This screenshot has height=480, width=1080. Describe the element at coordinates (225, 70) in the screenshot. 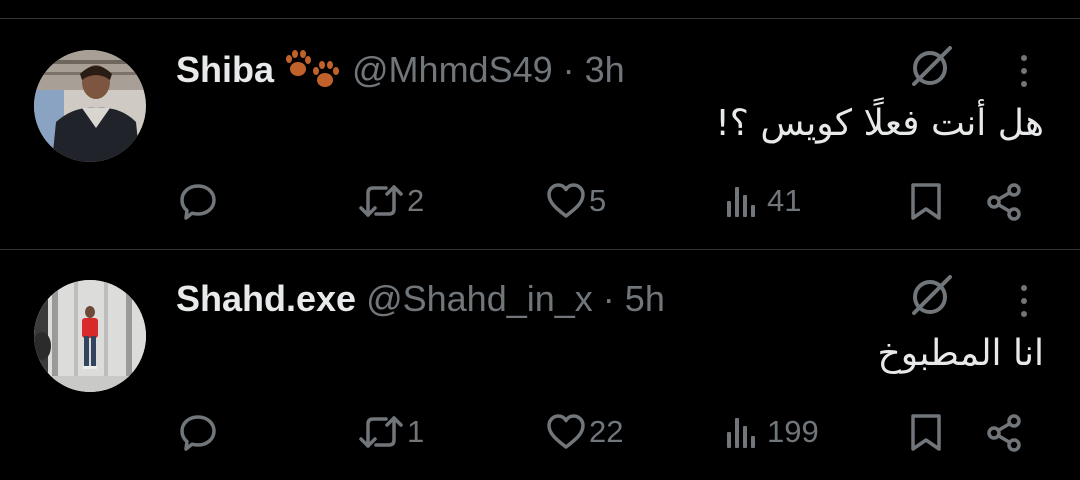

I see `display-name: Shiba` at that location.